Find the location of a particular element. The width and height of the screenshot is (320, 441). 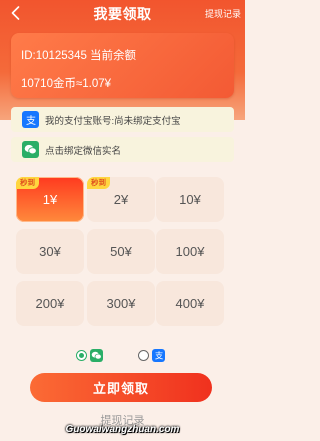

amount-label: 300¥ is located at coordinates (121, 303).